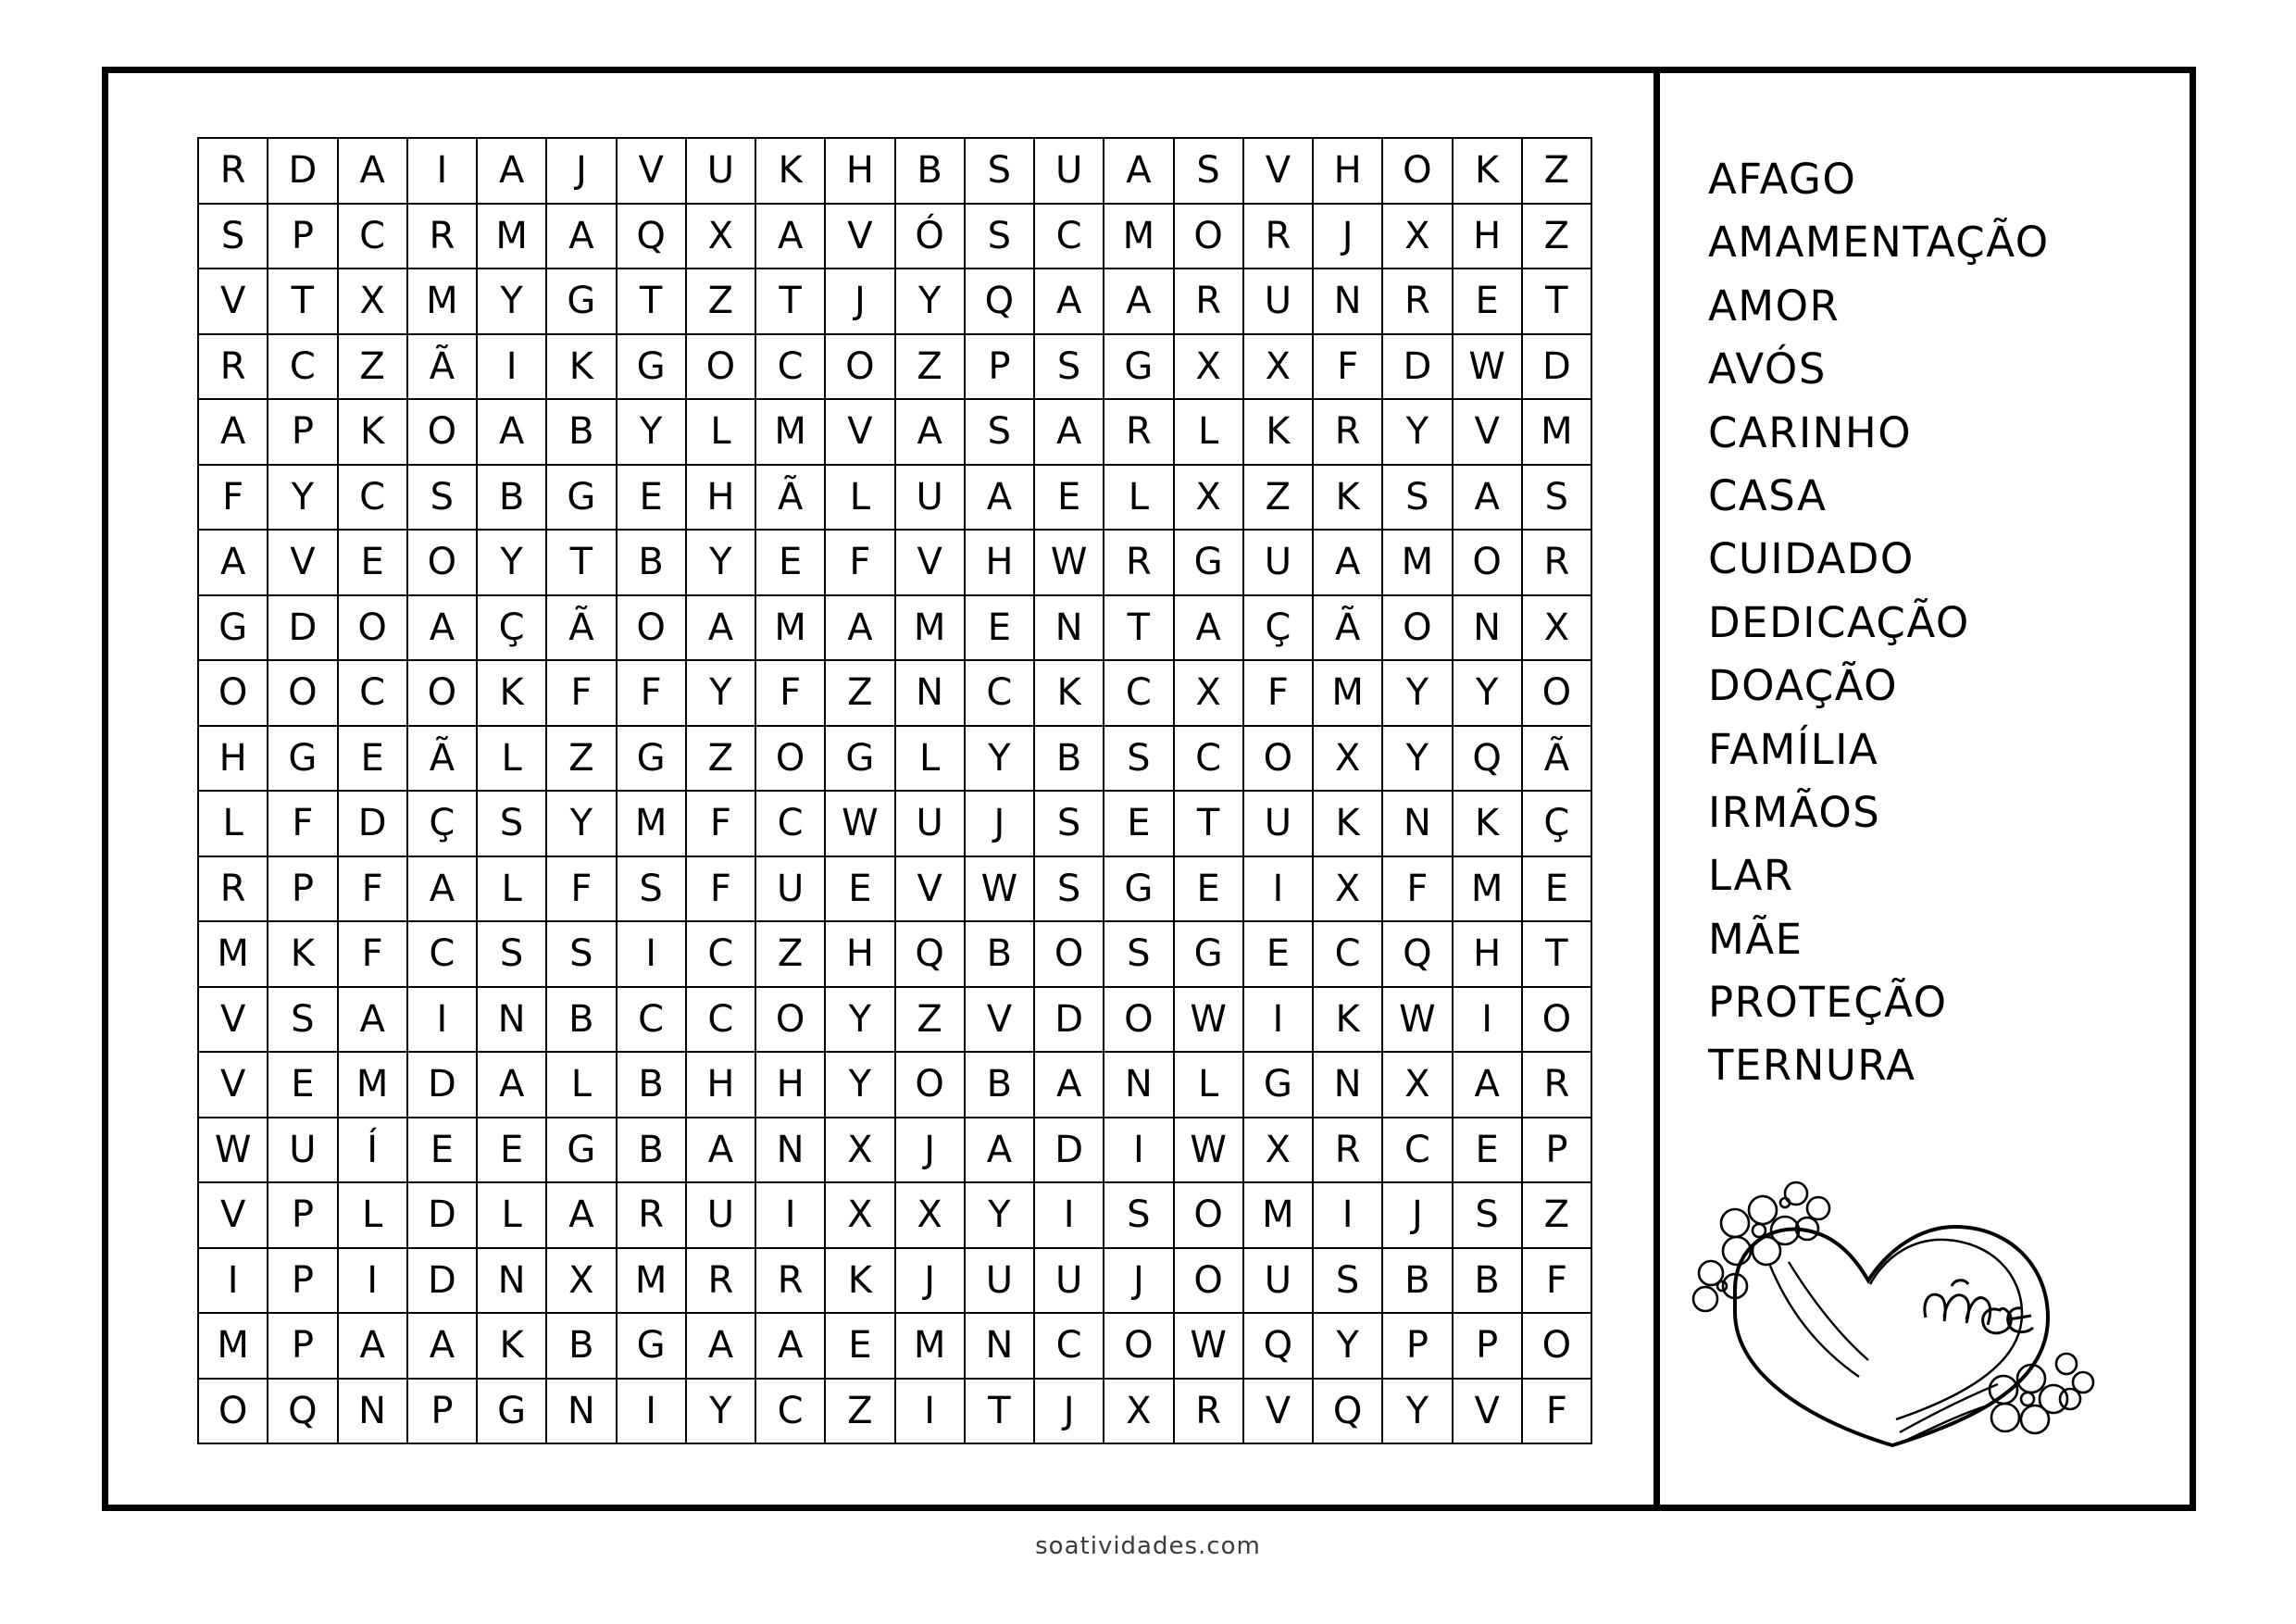 This screenshot has height=1624, width=2296. What do you see at coordinates (442, 1280) in the screenshot?
I see `grid-cell: D` at bounding box center [442, 1280].